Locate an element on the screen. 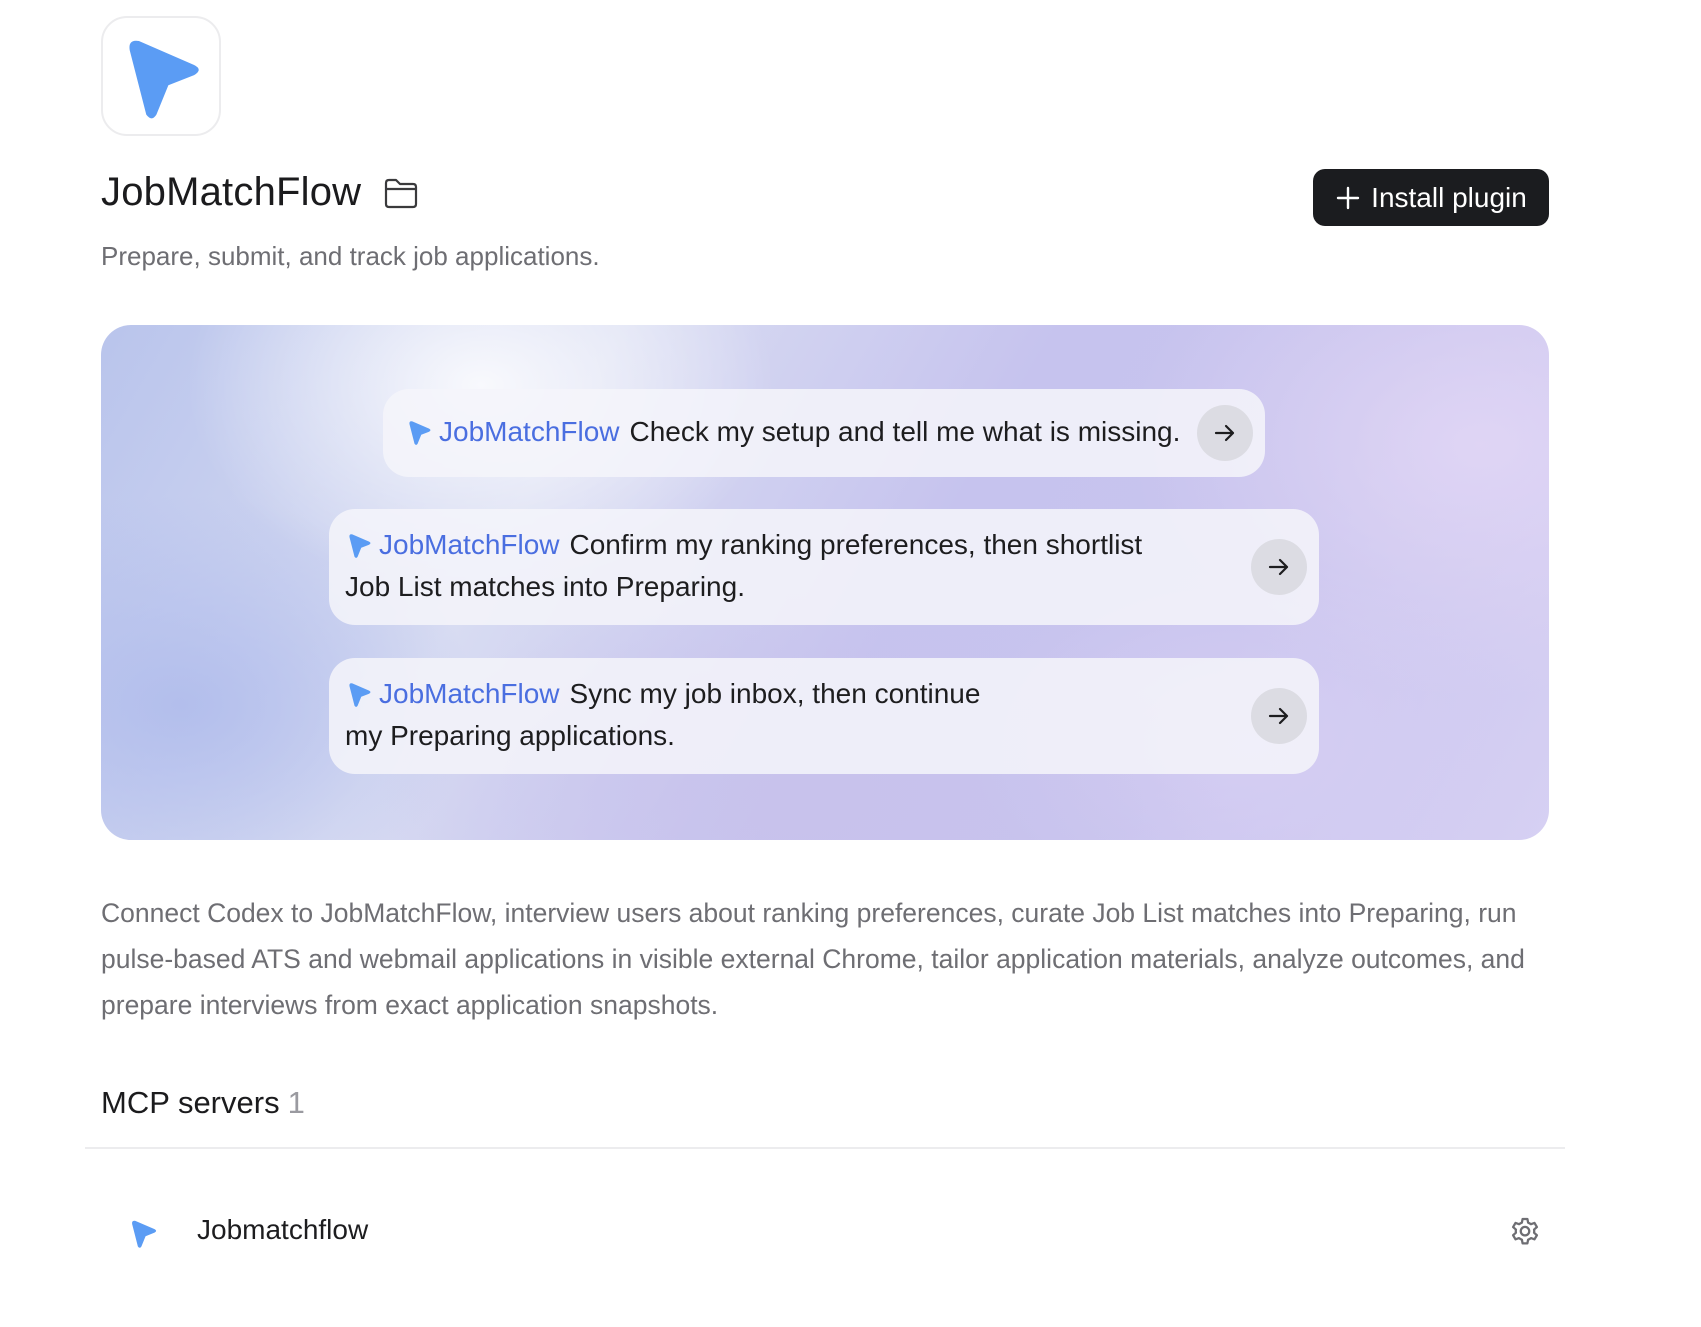  server-count: 1 is located at coordinates (296, 1102).